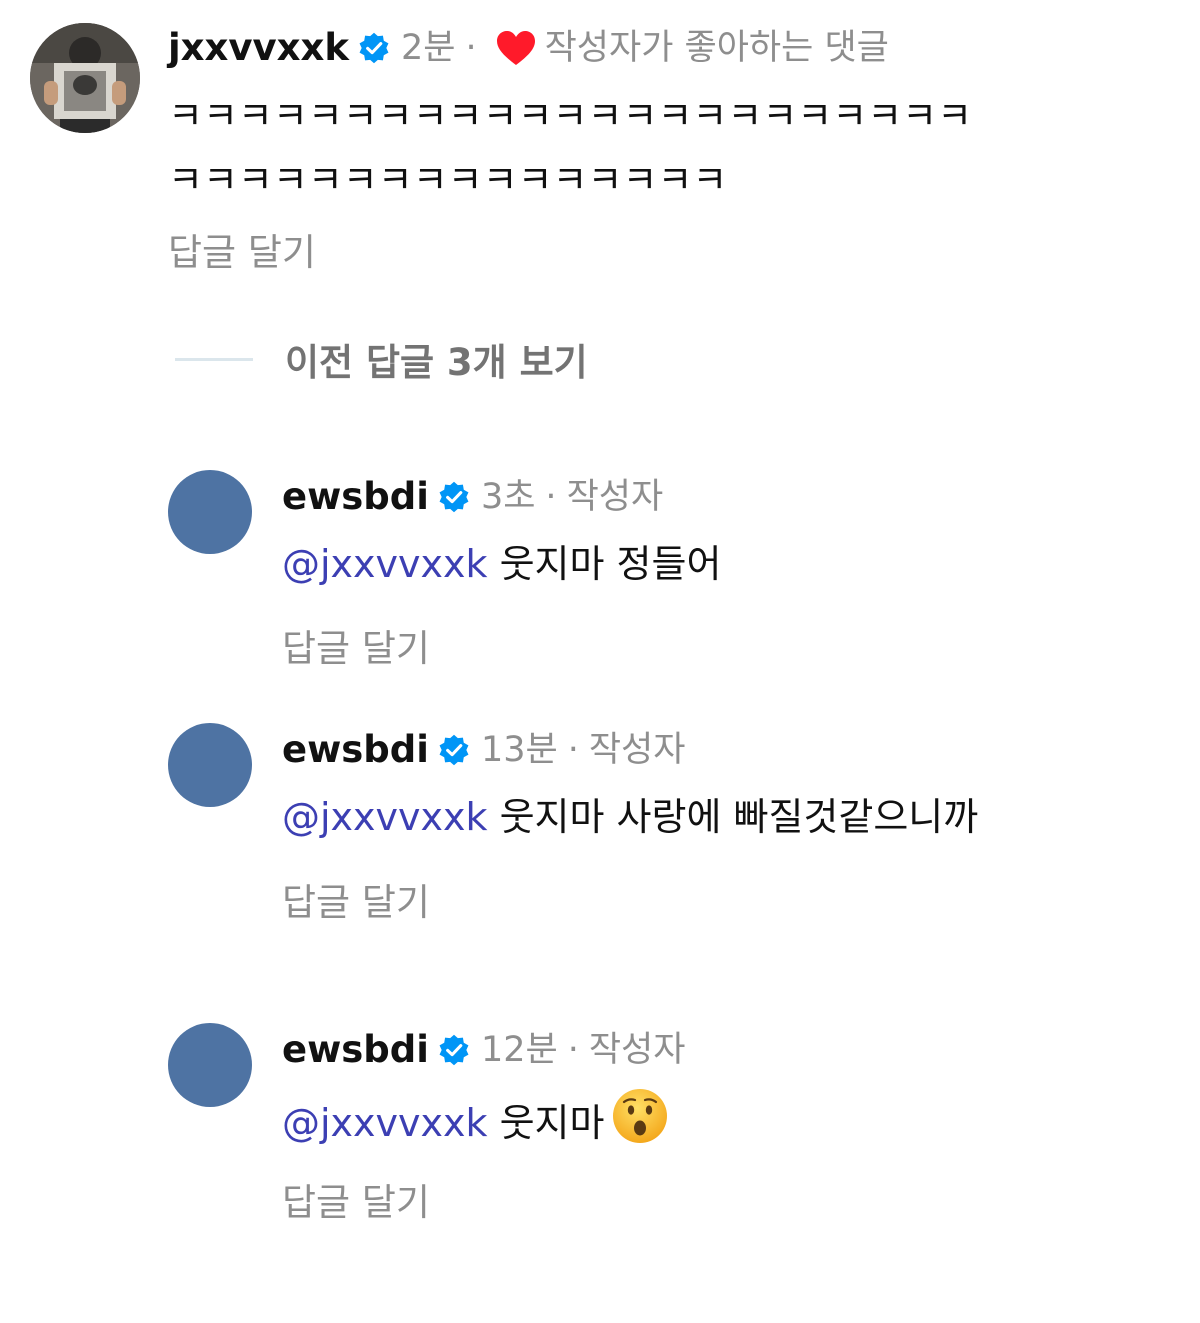 This screenshot has height=1323, width=1200. What do you see at coordinates (258, 48) in the screenshot?
I see `username: jxxvvxxk` at bounding box center [258, 48].